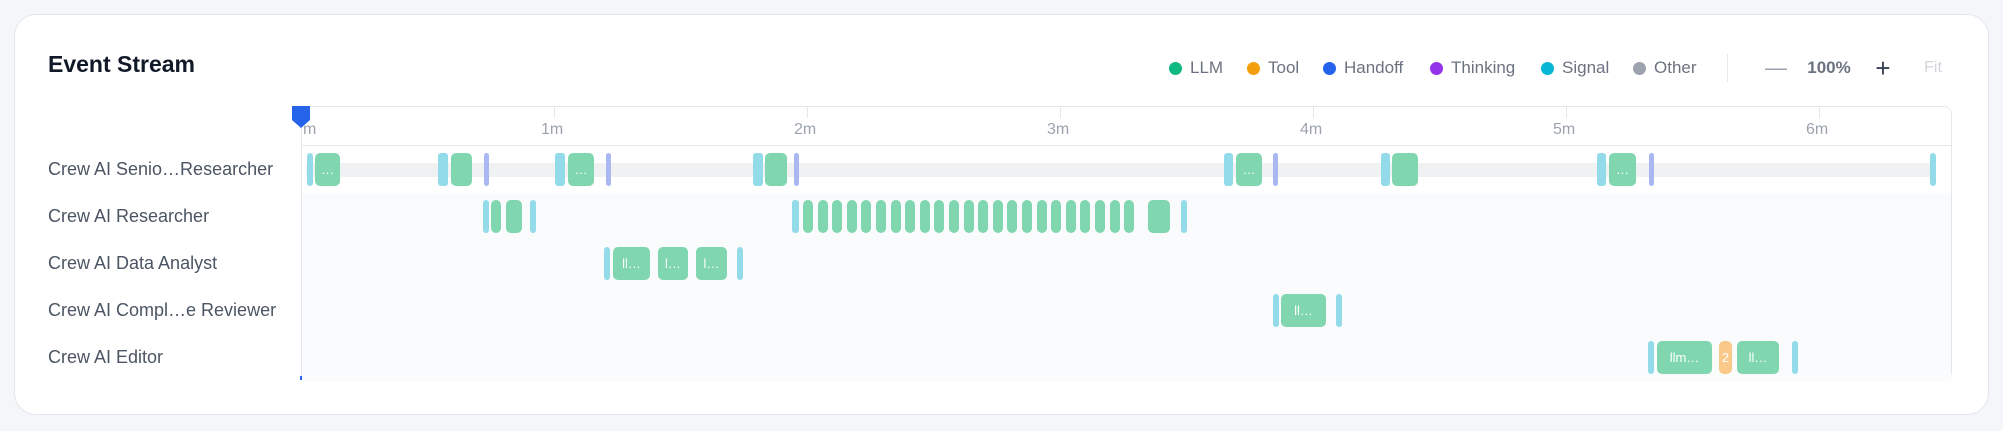 This screenshot has height=431, width=2003. Describe the element at coordinates (1665, 68) in the screenshot. I see `legend-item-other: Other` at that location.